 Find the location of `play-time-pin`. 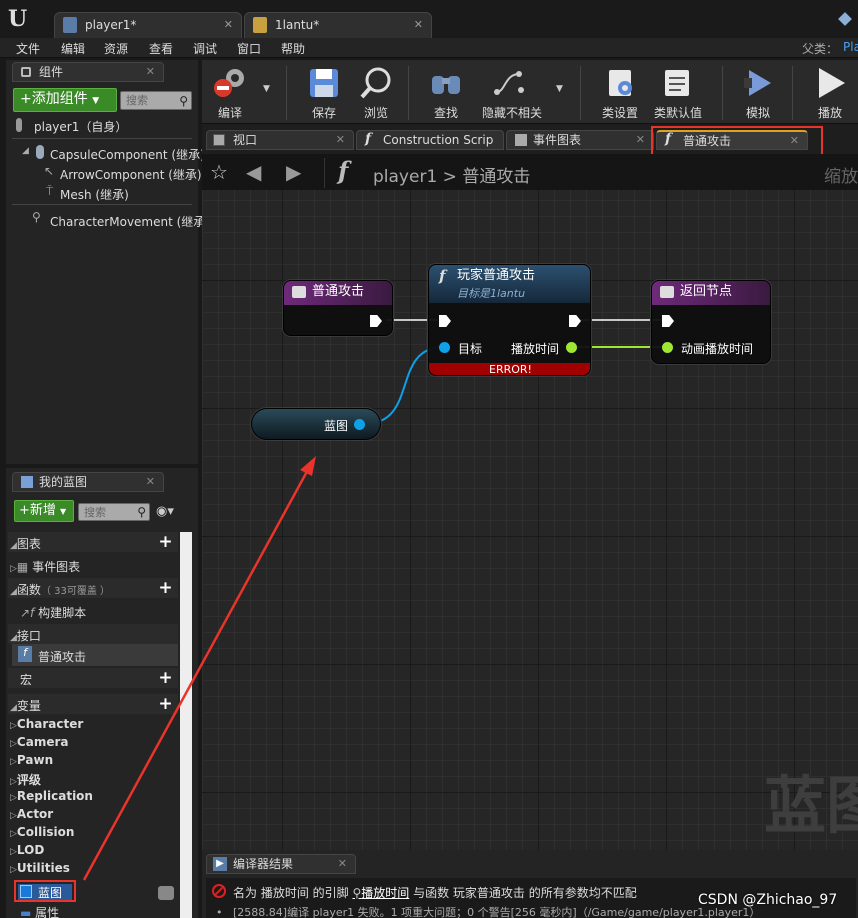

play-time-pin is located at coordinates (571, 347).